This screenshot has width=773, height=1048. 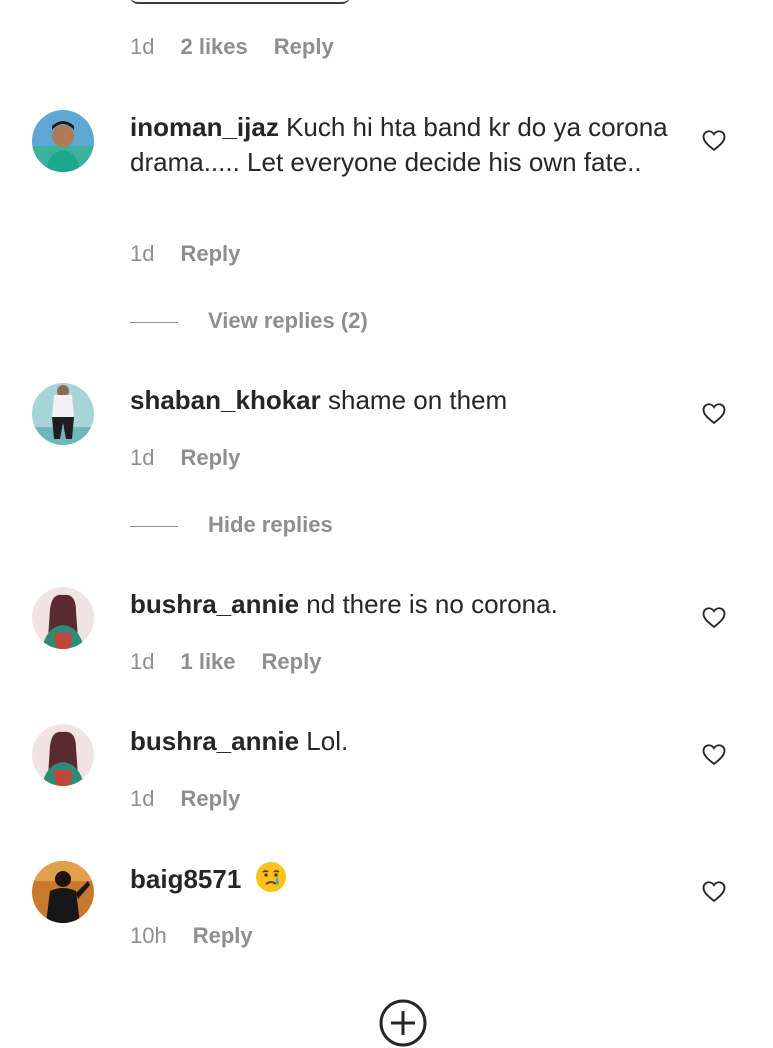 What do you see at coordinates (410, 879) in the screenshot?
I see `comment-body: baig8571` at bounding box center [410, 879].